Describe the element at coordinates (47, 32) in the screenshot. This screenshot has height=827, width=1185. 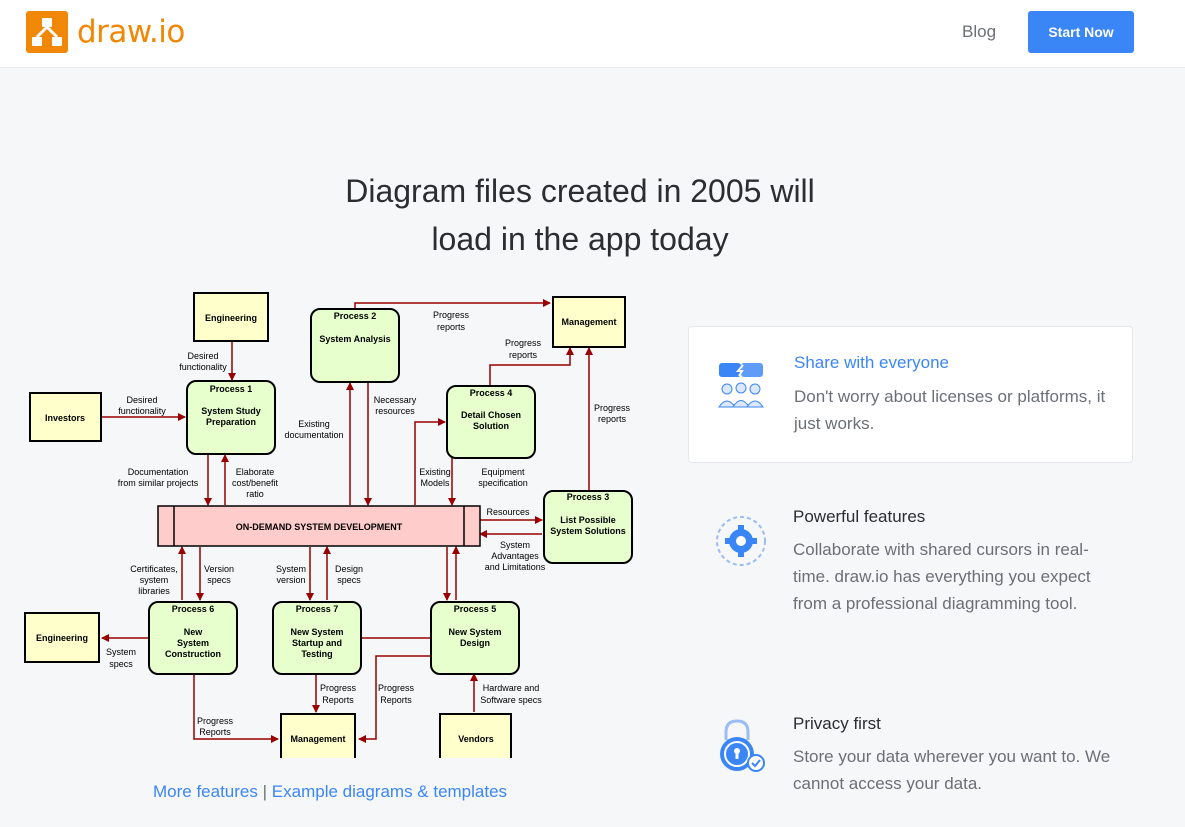
I see `drawio-logo-icon` at that location.